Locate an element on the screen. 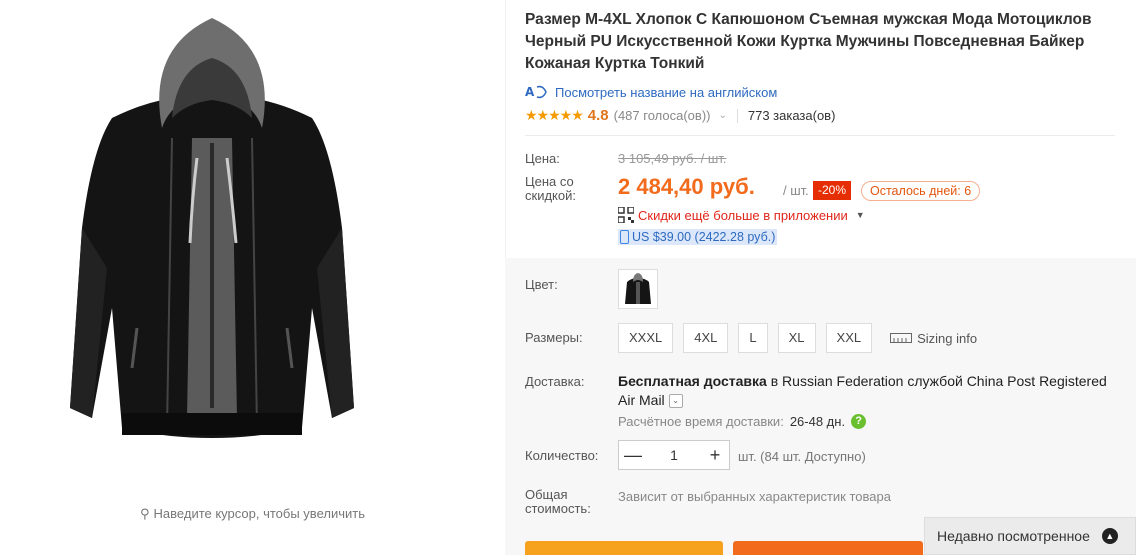 The height and width of the screenshot is (555, 1136). rating-value: 4.8 is located at coordinates (598, 115).